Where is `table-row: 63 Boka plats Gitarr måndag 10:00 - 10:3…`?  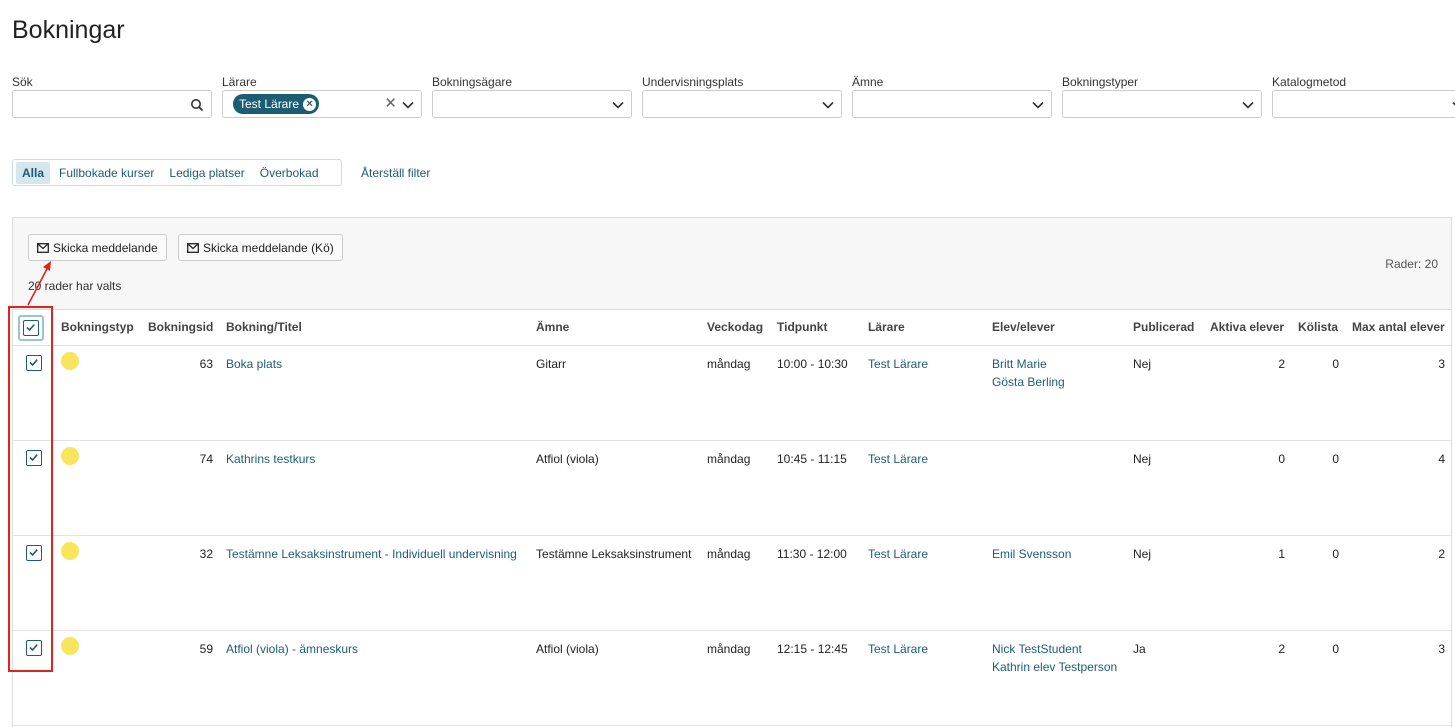 table-row: 63 Boka plats Gitarr måndag 10:00 - 10:3… is located at coordinates (732, 393).